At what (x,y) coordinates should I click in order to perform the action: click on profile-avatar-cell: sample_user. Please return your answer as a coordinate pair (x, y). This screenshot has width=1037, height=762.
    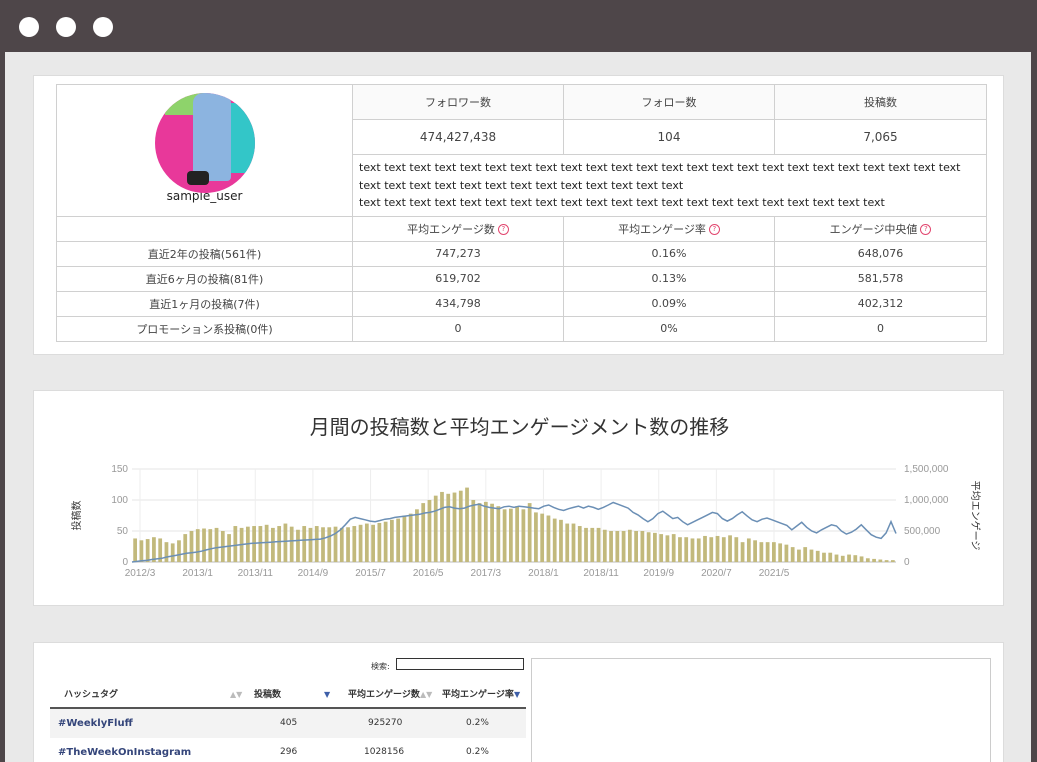
    Looking at the image, I should click on (204, 150).